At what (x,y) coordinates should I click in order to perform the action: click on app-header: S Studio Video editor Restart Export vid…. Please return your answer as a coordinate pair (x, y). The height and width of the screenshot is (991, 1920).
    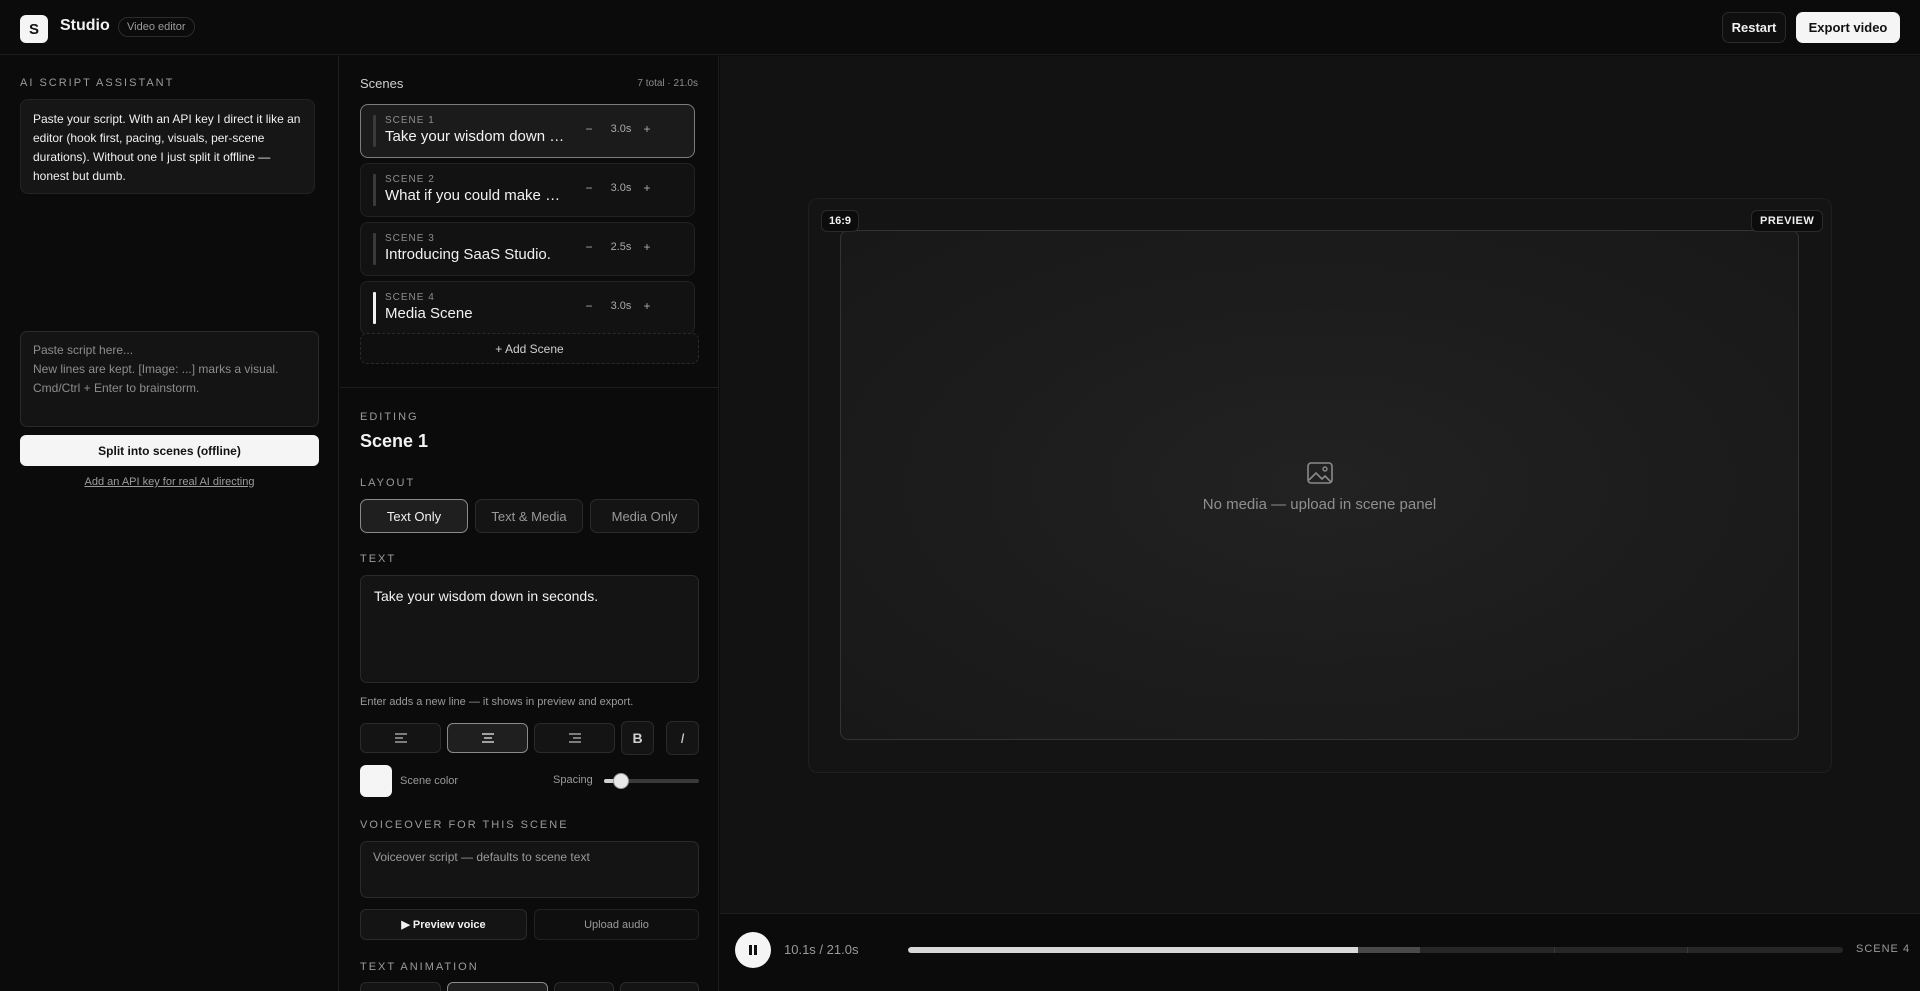
    Looking at the image, I should click on (960, 27).